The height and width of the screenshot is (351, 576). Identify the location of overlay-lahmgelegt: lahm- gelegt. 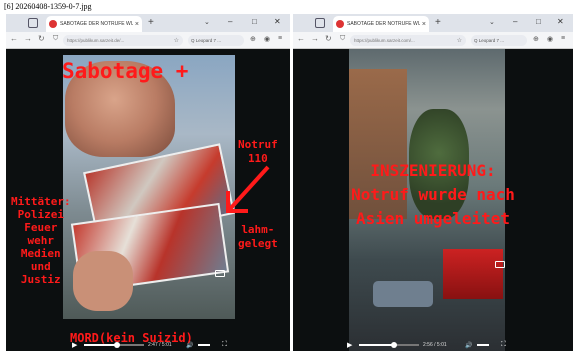
(258, 237).